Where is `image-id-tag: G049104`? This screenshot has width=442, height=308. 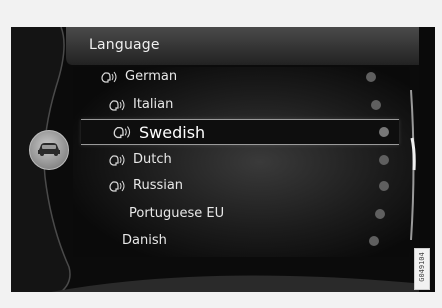 image-id-tag: G049104 is located at coordinates (422, 269).